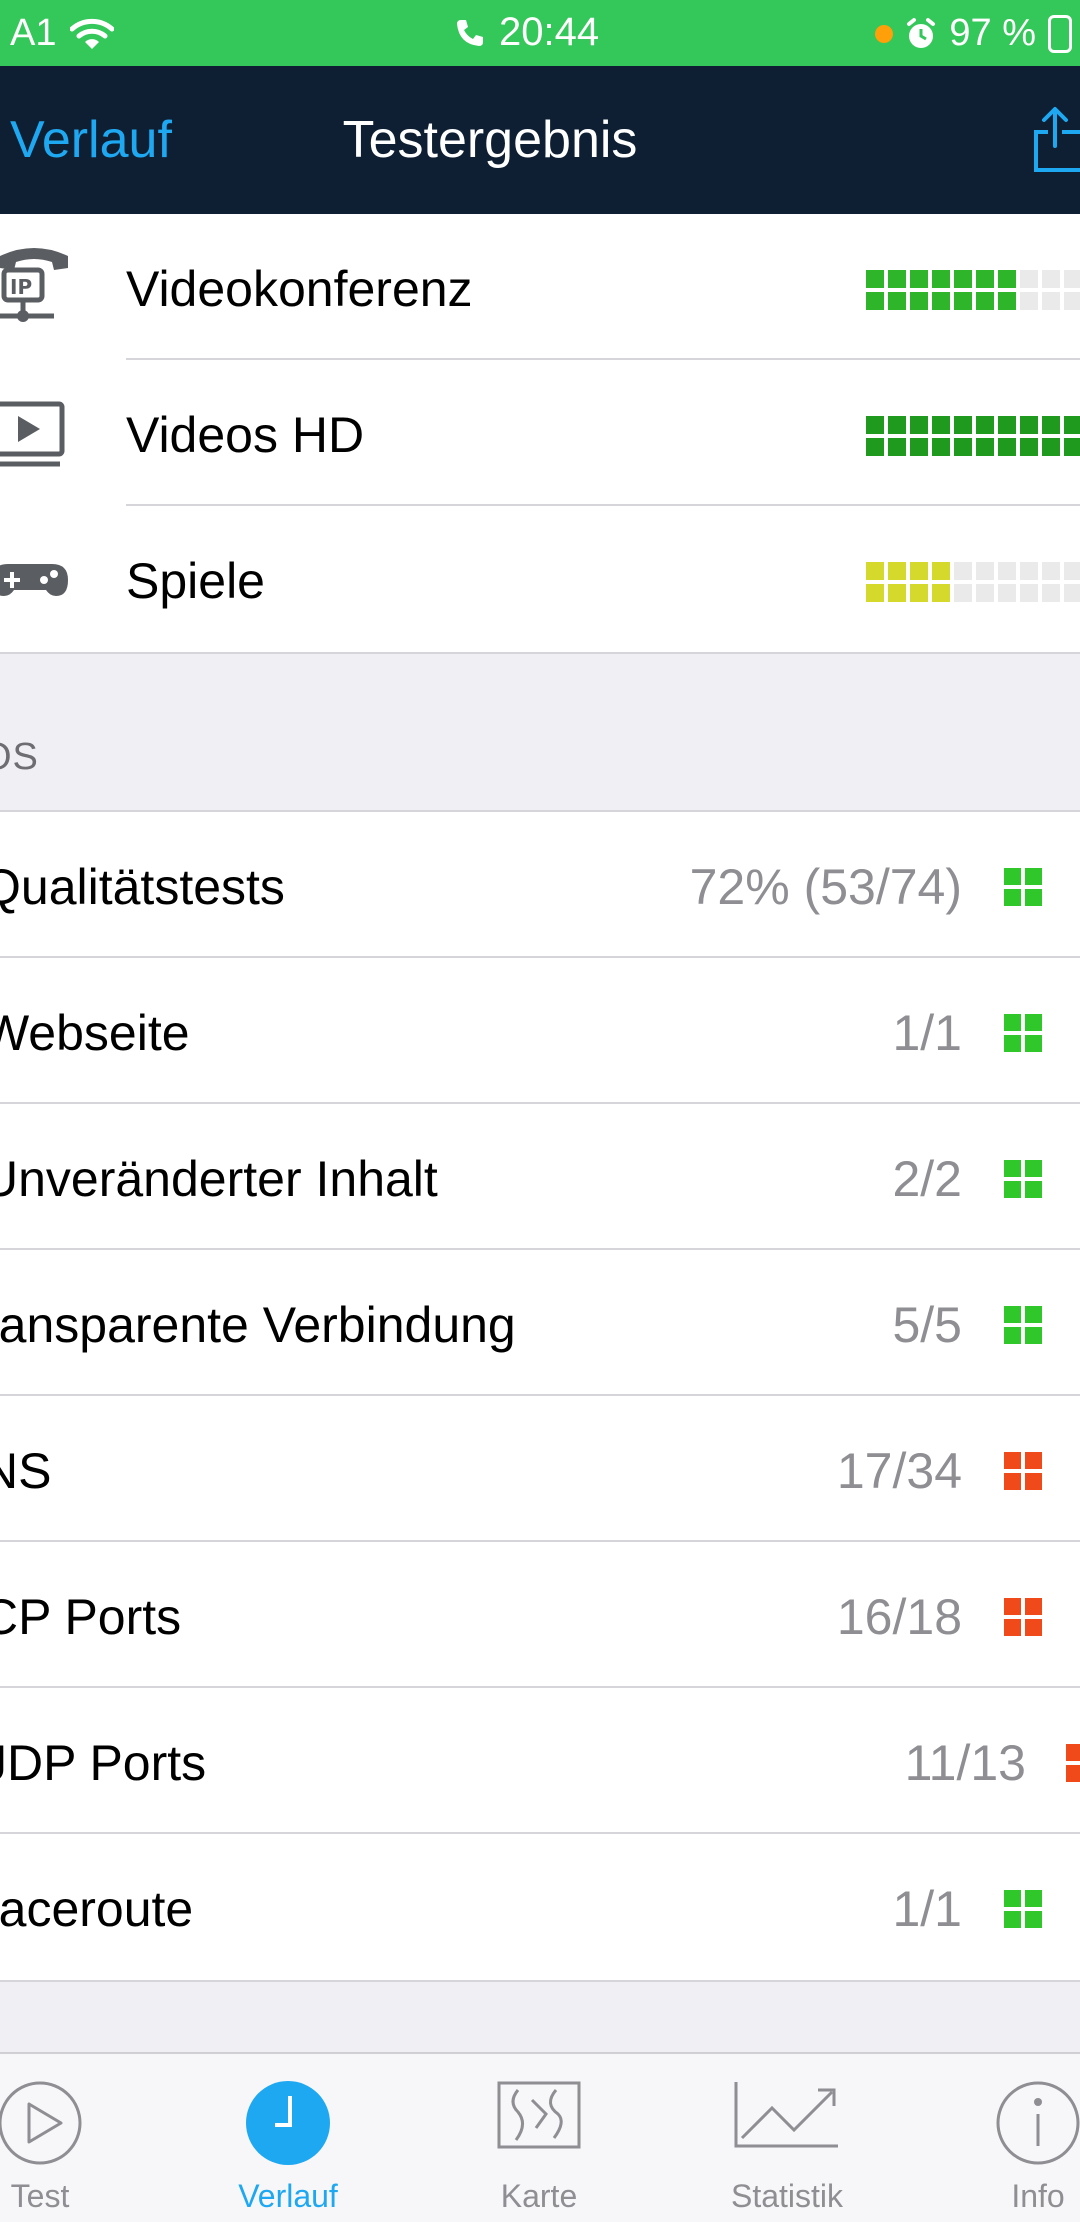  Describe the element at coordinates (884, 33) in the screenshot. I see `privacy-dot-icon` at that location.